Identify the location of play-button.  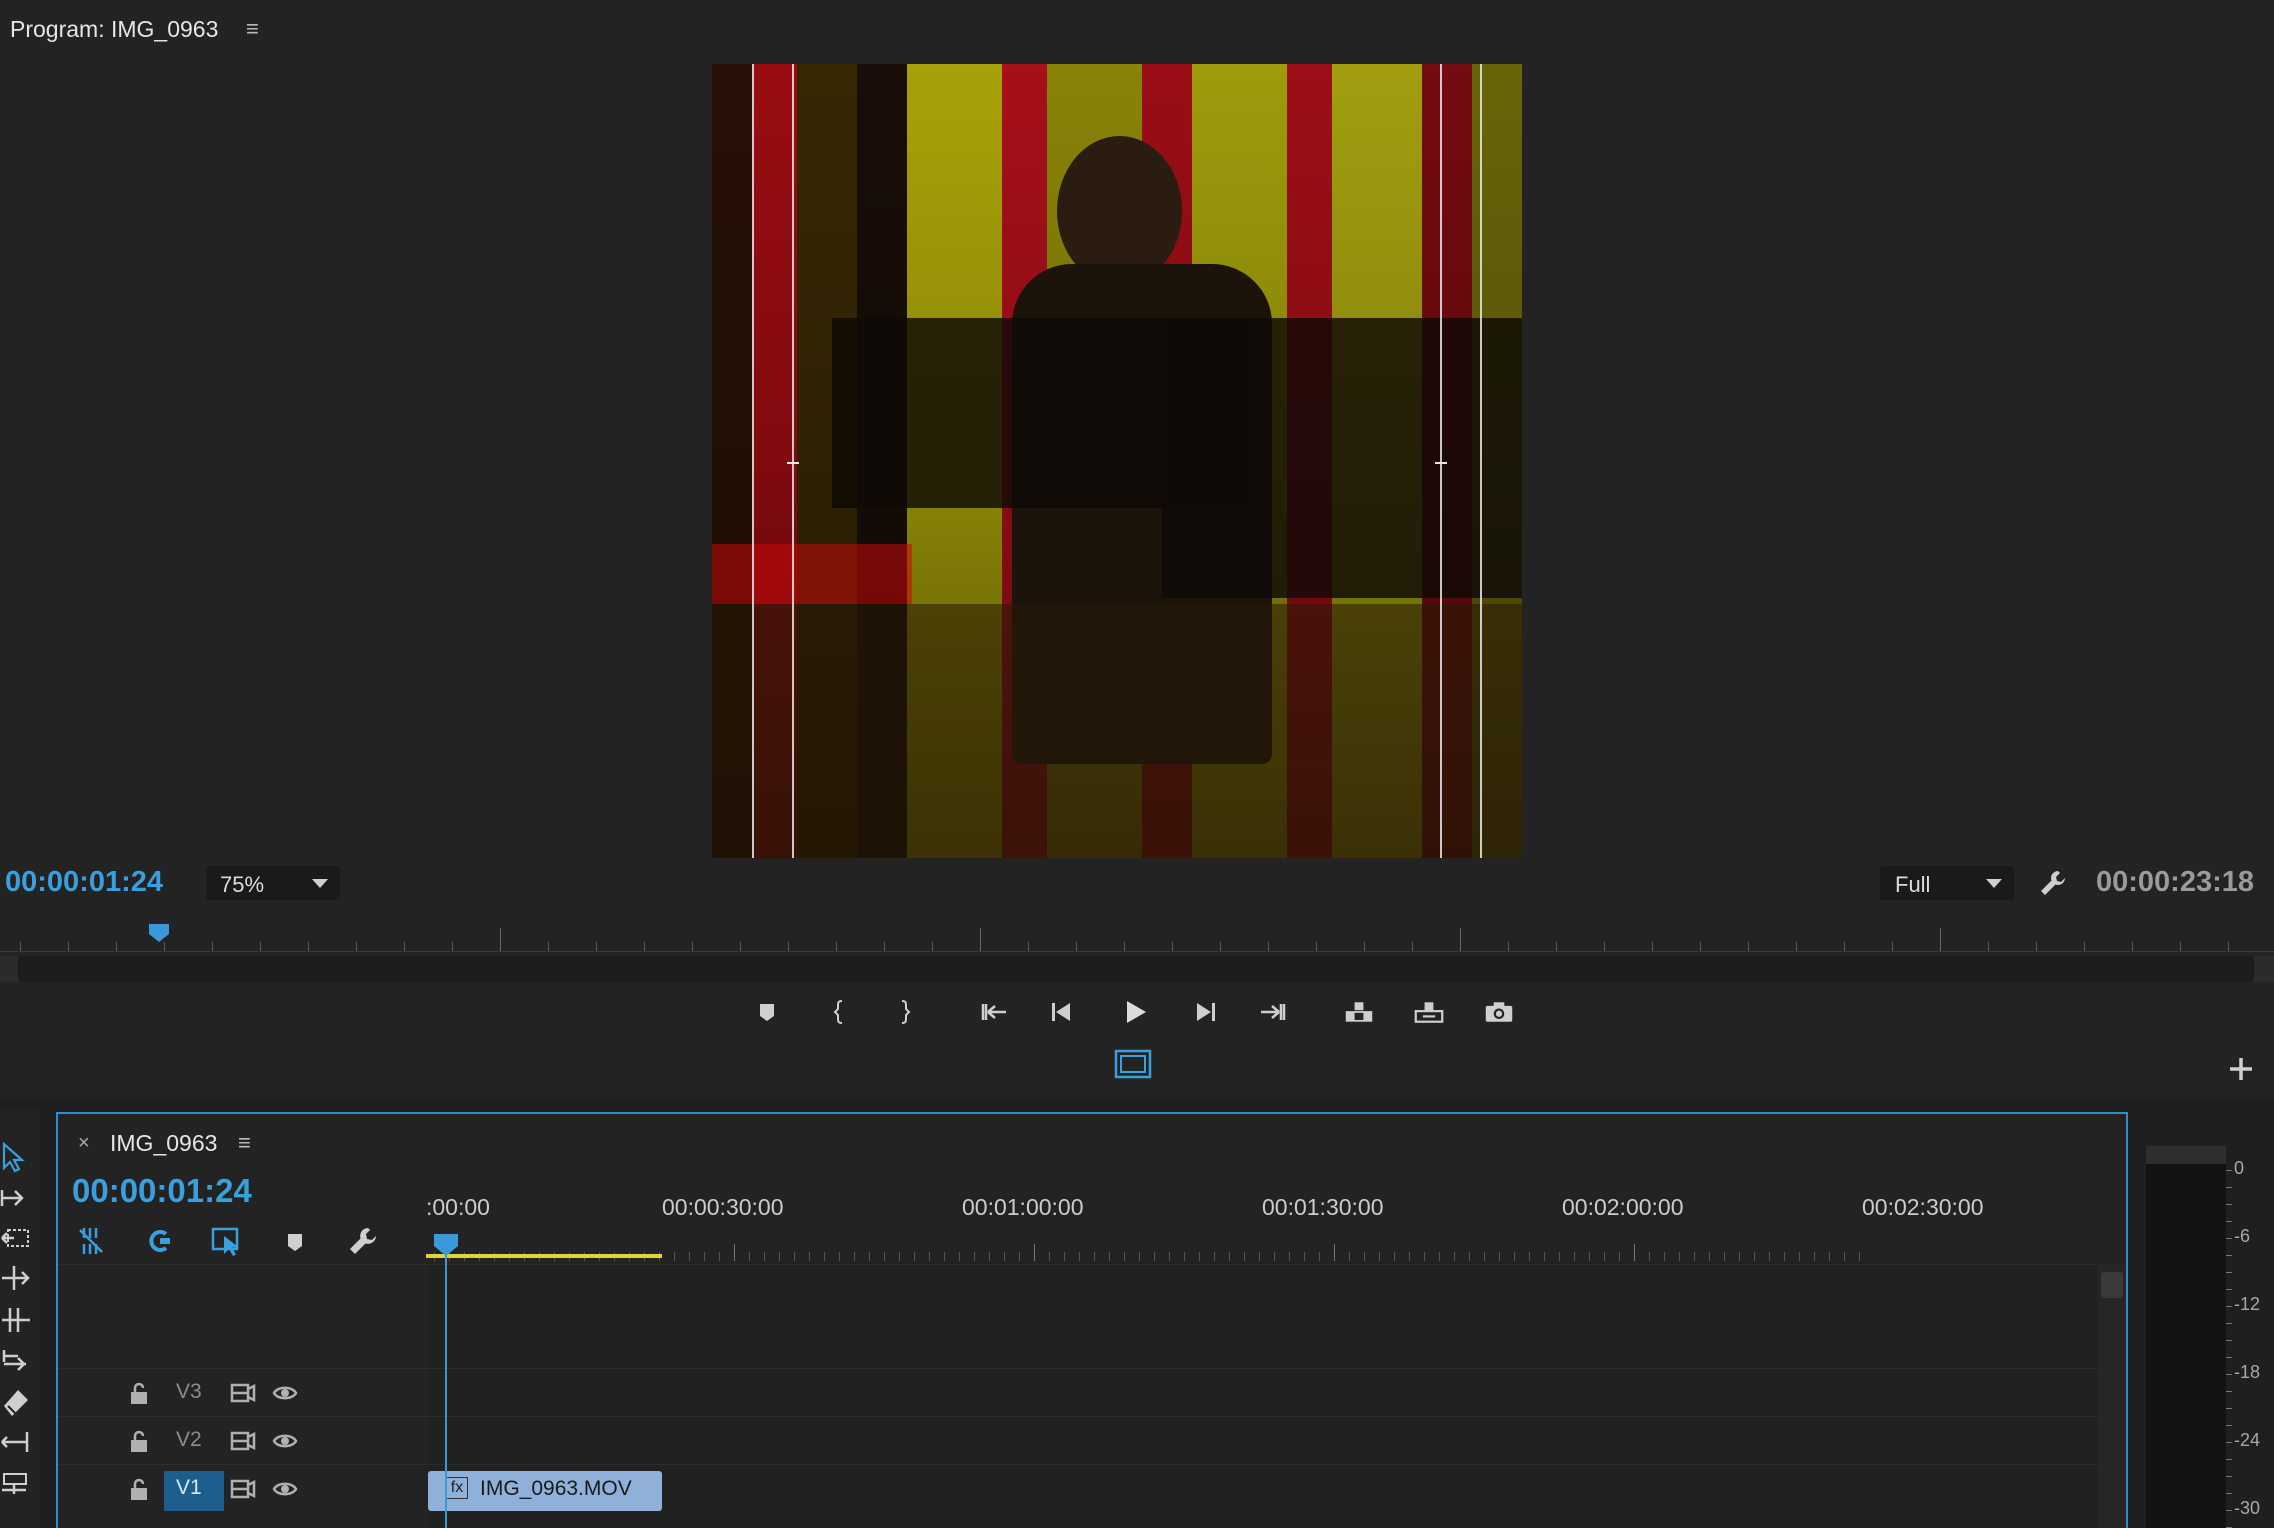
(1135, 1012).